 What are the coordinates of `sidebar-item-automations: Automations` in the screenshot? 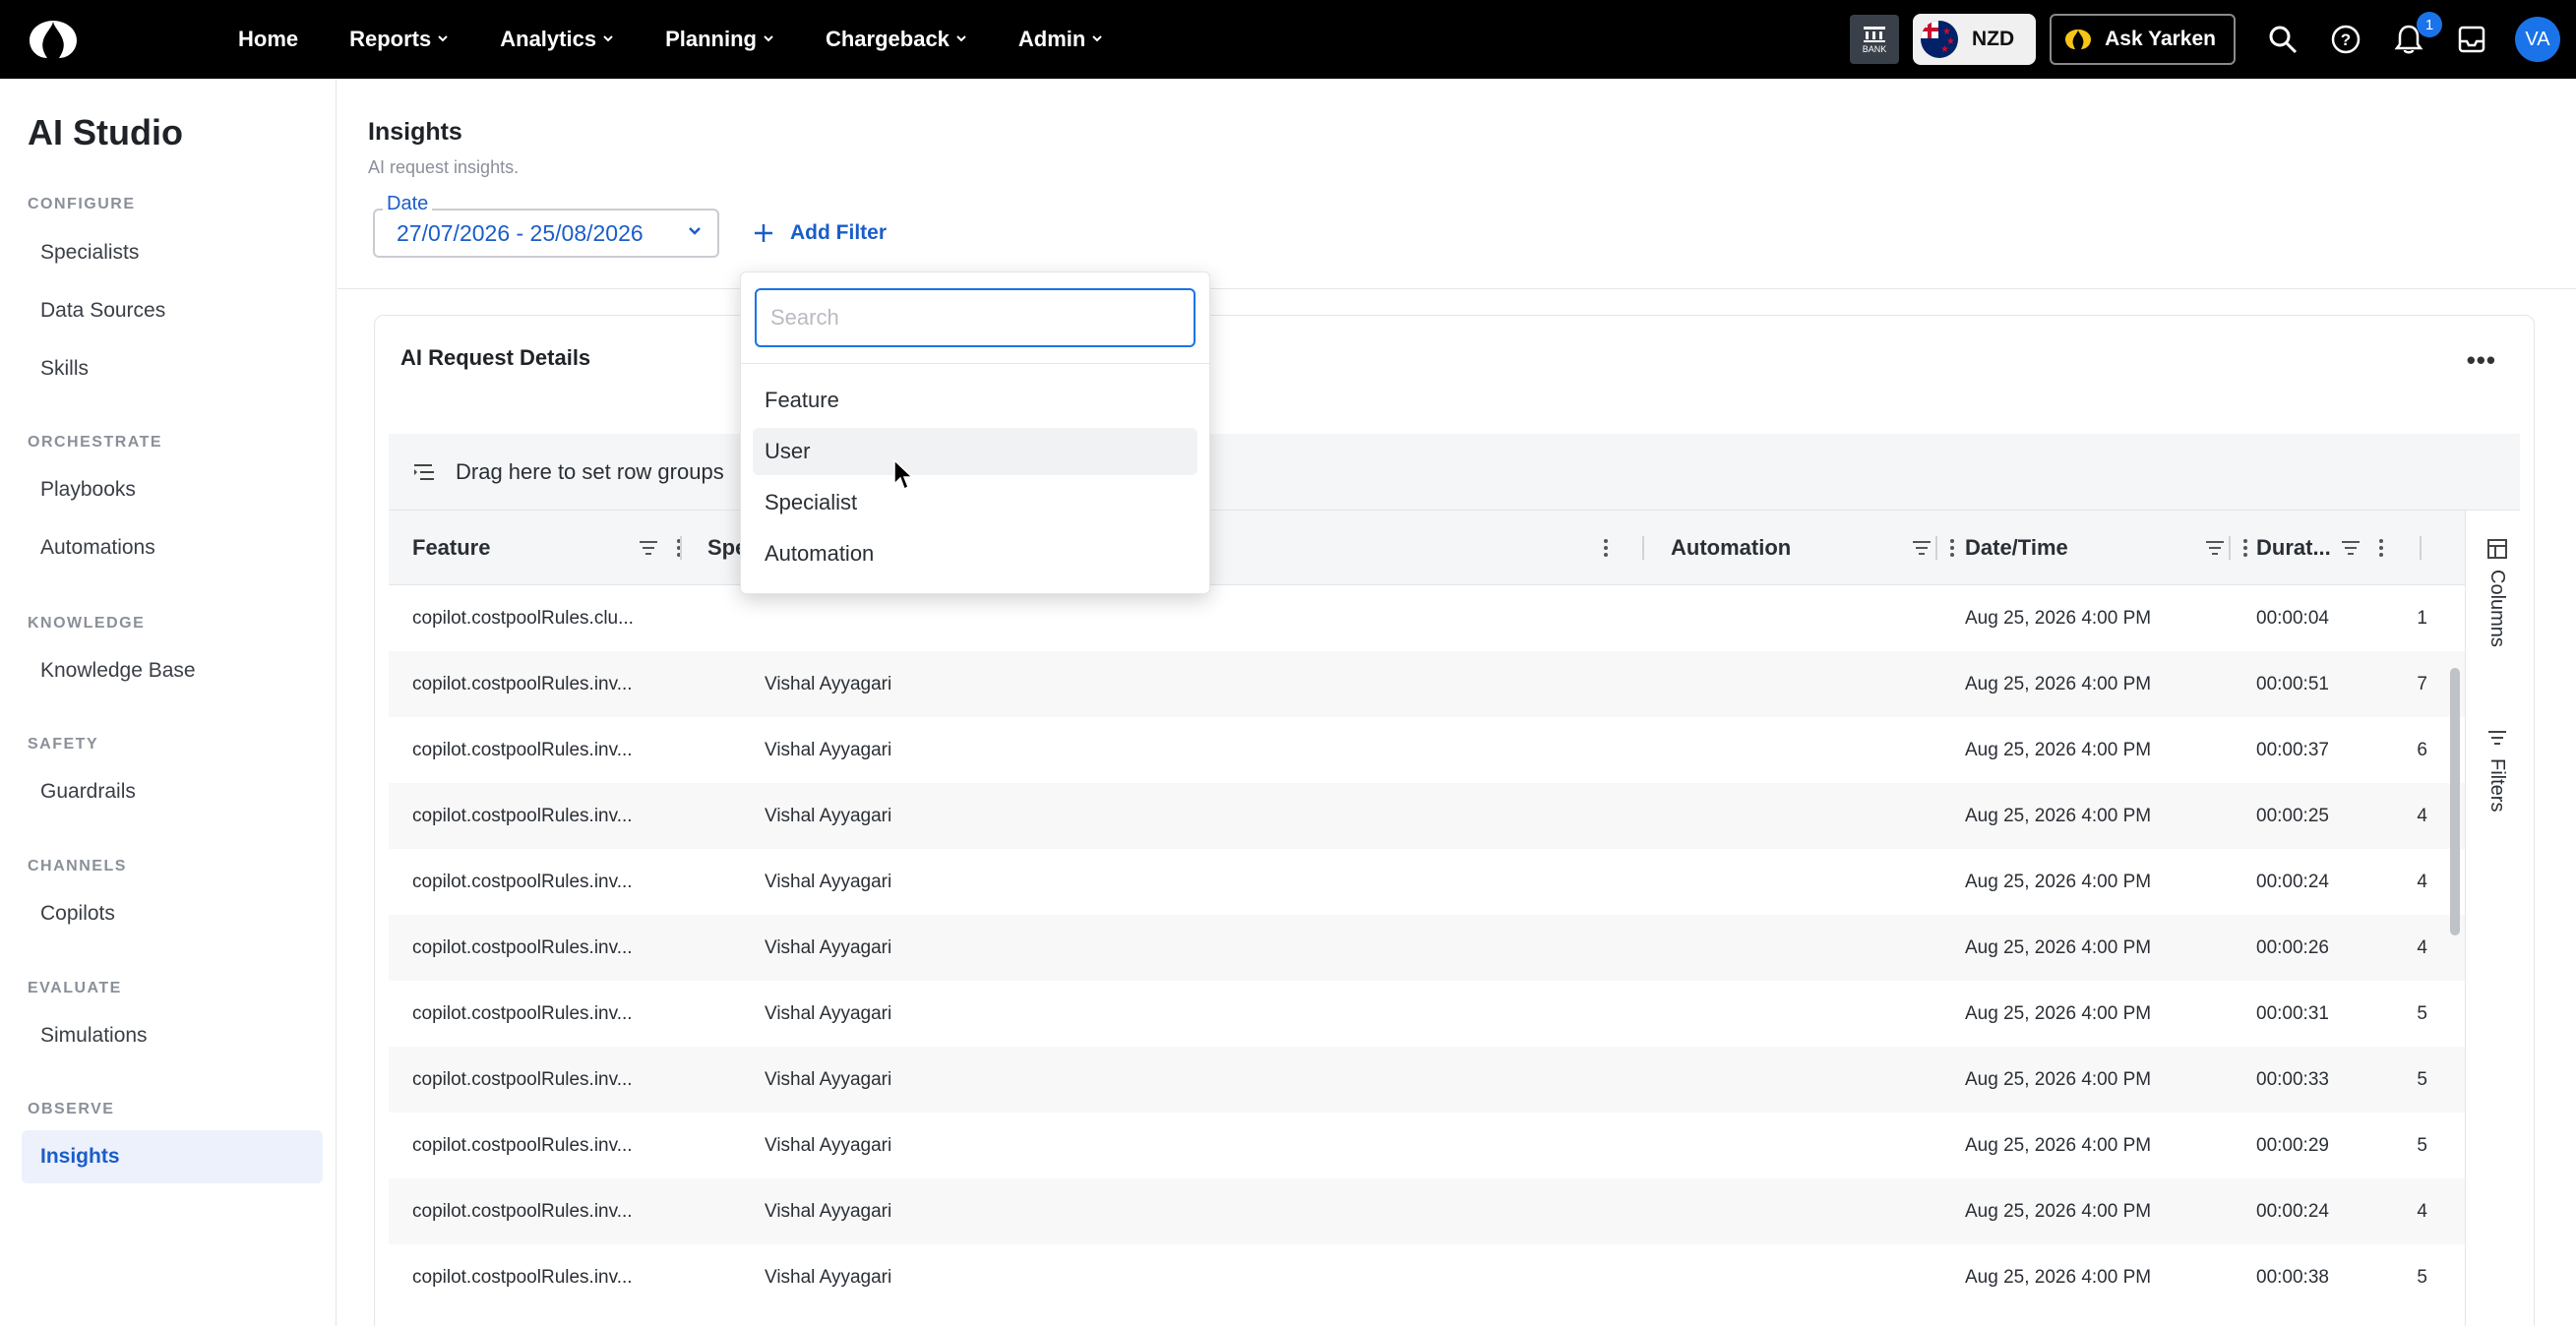 It's located at (172, 547).